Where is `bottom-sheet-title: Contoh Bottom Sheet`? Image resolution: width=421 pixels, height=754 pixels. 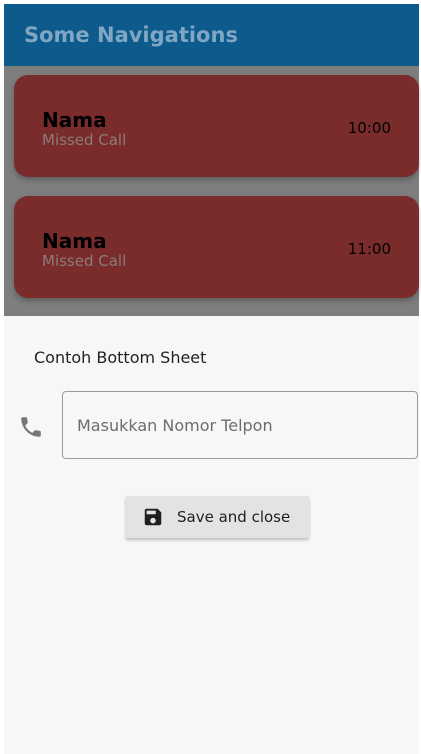 bottom-sheet-title: Contoh Bottom Sheet is located at coordinates (120, 357).